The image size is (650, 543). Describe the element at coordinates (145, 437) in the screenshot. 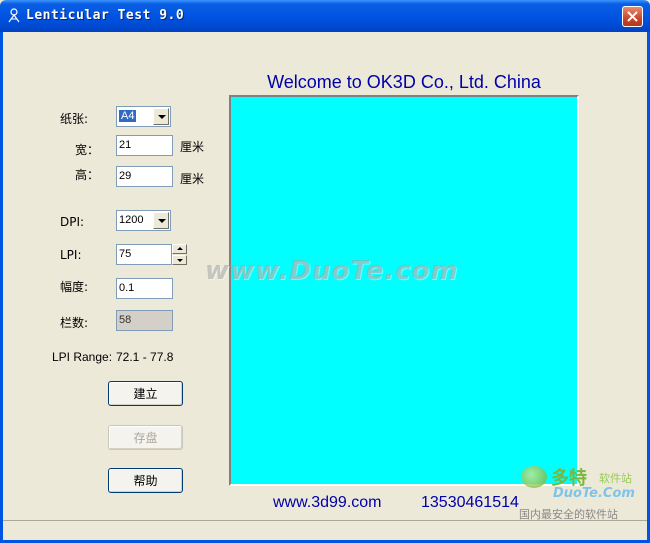

I see `save-button: 存盘` at that location.